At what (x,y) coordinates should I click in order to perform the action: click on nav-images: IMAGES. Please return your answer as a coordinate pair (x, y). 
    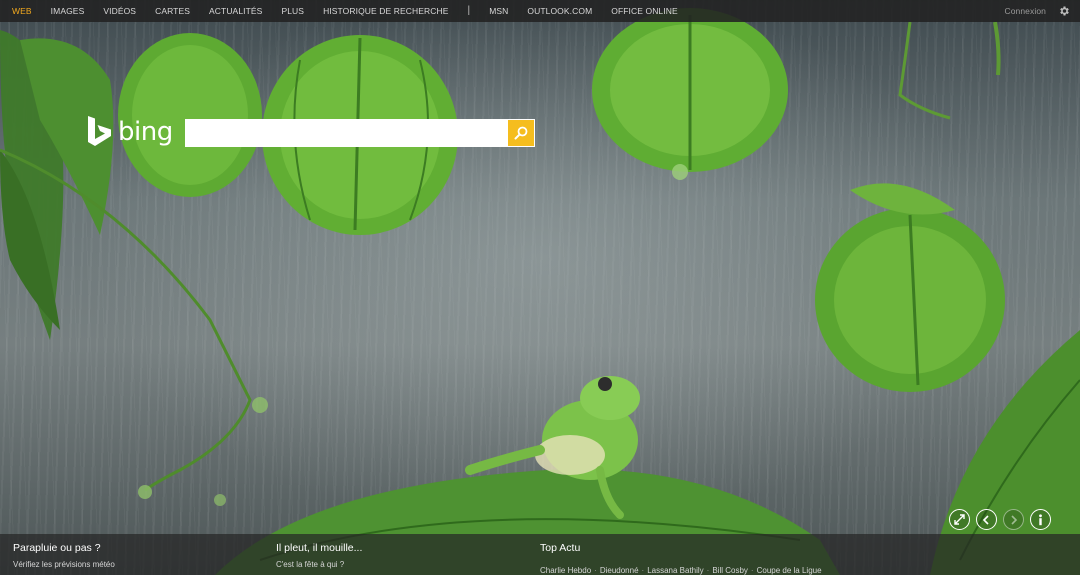
    Looking at the image, I should click on (68, 11).